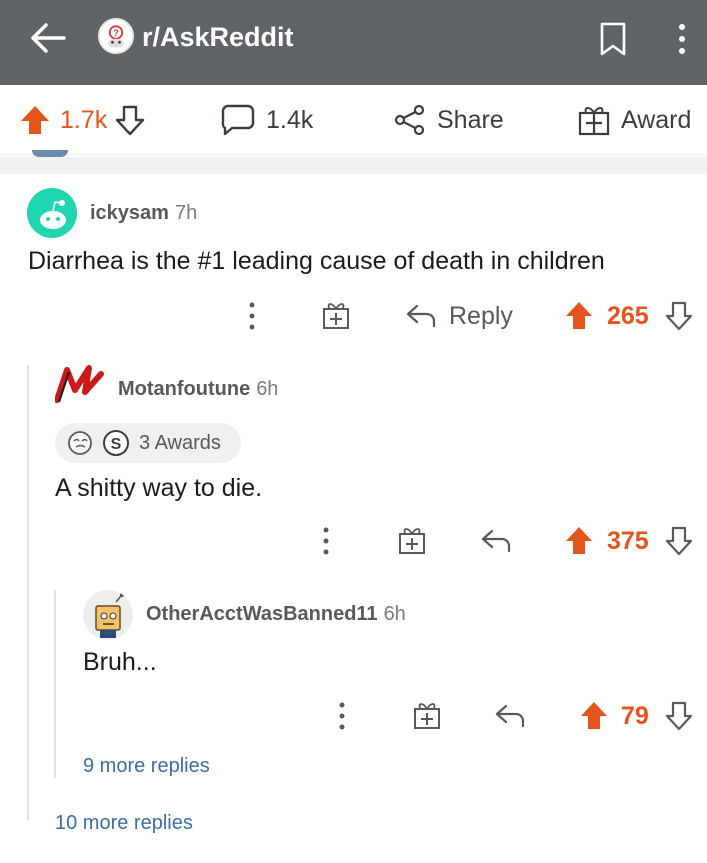  I want to click on arrow-left-icon, so click(48, 38).